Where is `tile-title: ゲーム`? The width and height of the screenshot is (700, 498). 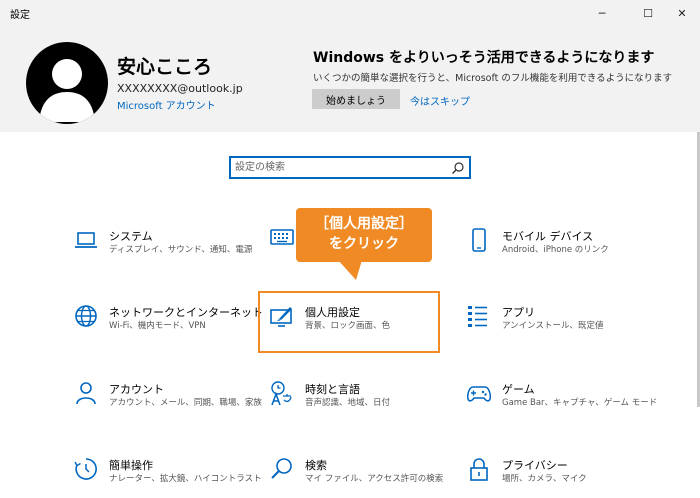 tile-title: ゲーム is located at coordinates (518, 389).